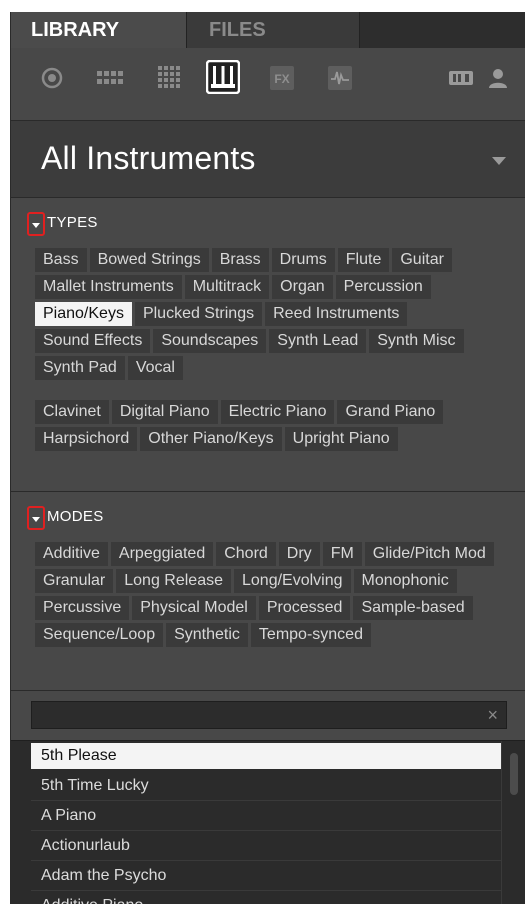  I want to click on patterns-icon, so click(170, 78).